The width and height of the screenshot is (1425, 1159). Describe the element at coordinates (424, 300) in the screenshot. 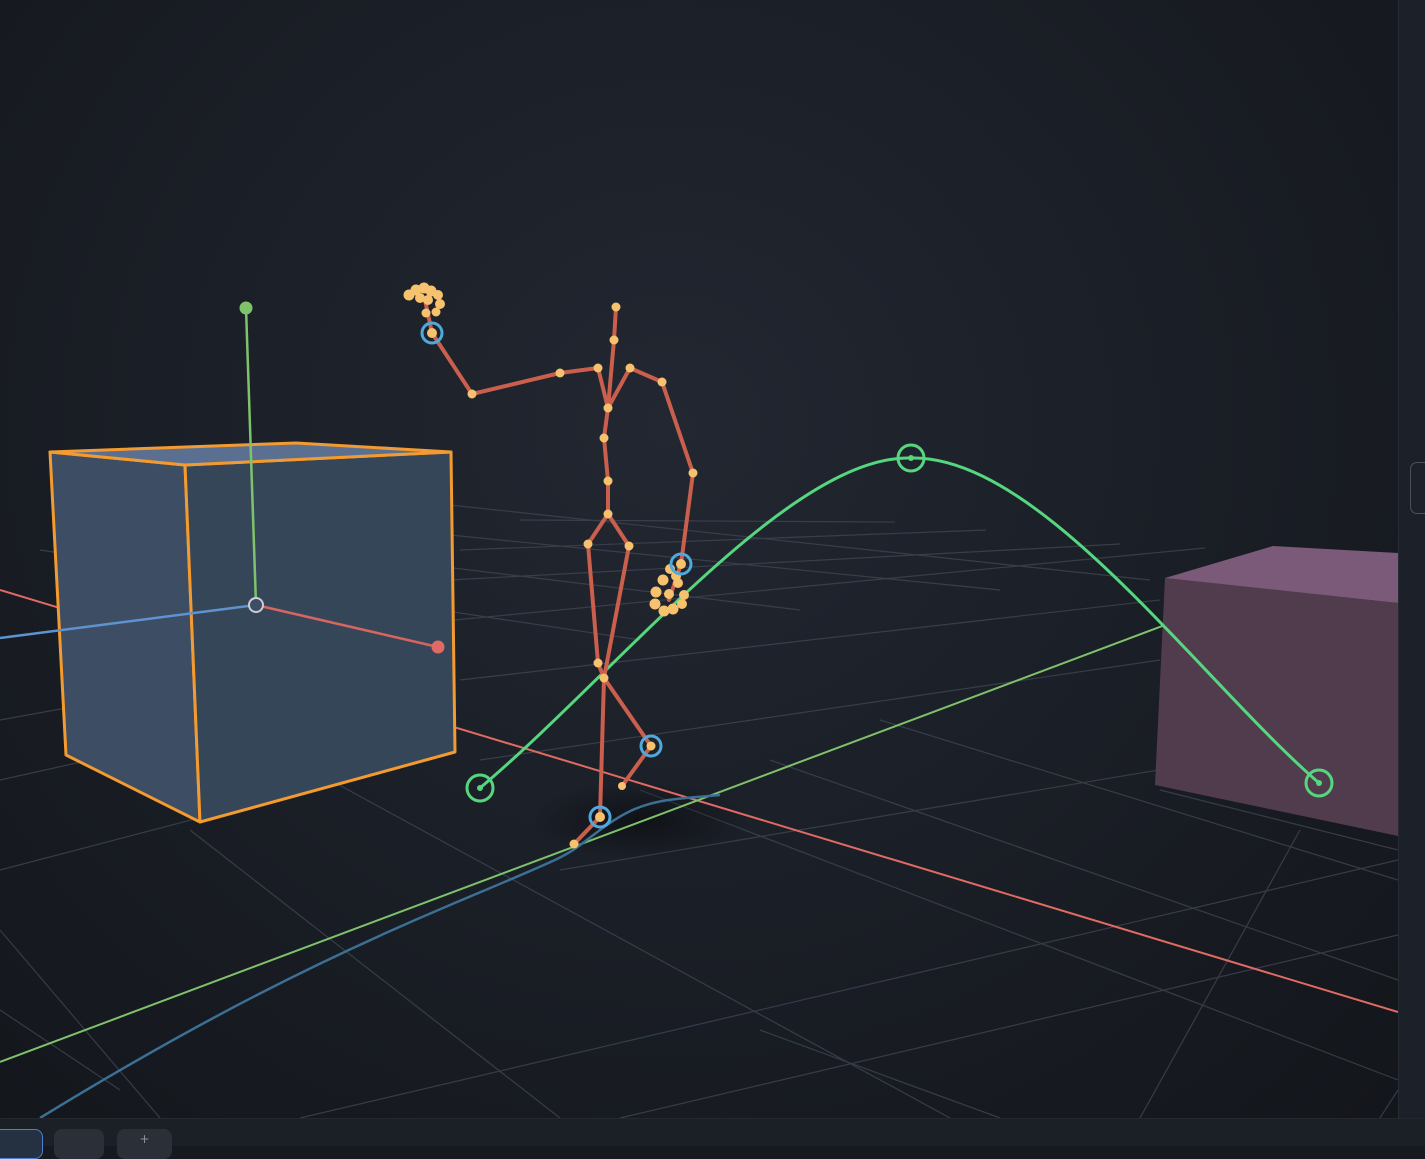

I see `left-hand-fingers` at that location.